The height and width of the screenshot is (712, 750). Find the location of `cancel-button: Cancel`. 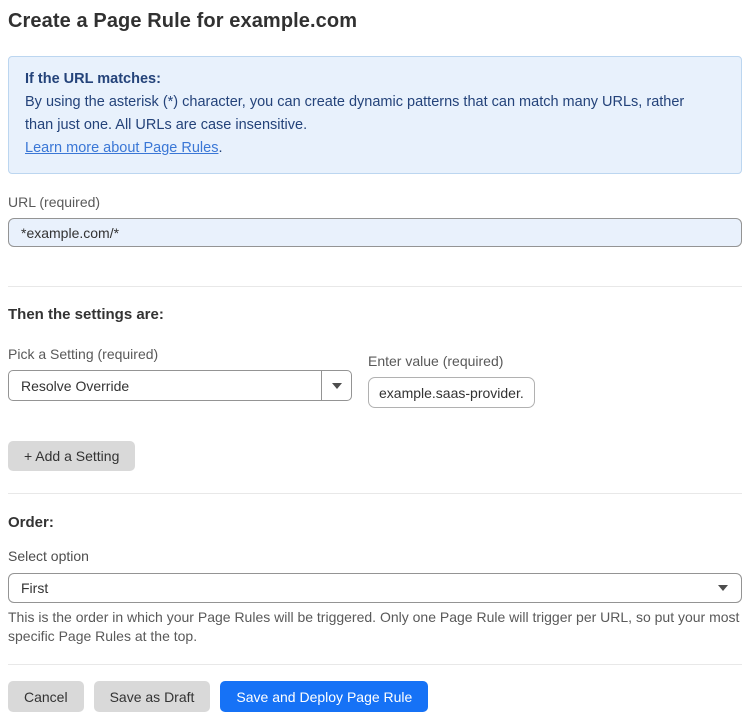

cancel-button: Cancel is located at coordinates (46, 696).